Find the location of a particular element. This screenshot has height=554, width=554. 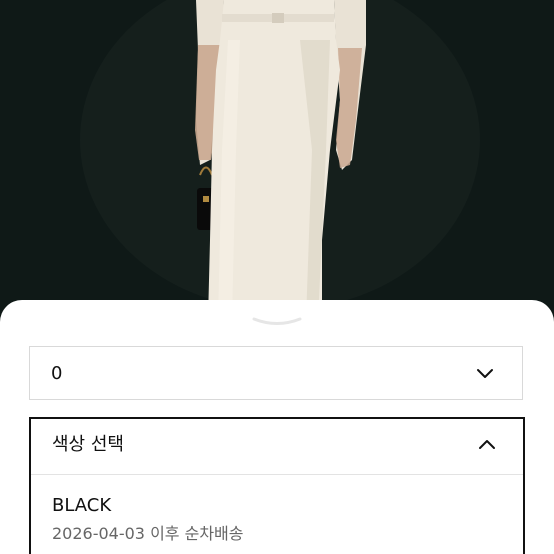

color-select-title: 색상 선택 is located at coordinates (88, 444).